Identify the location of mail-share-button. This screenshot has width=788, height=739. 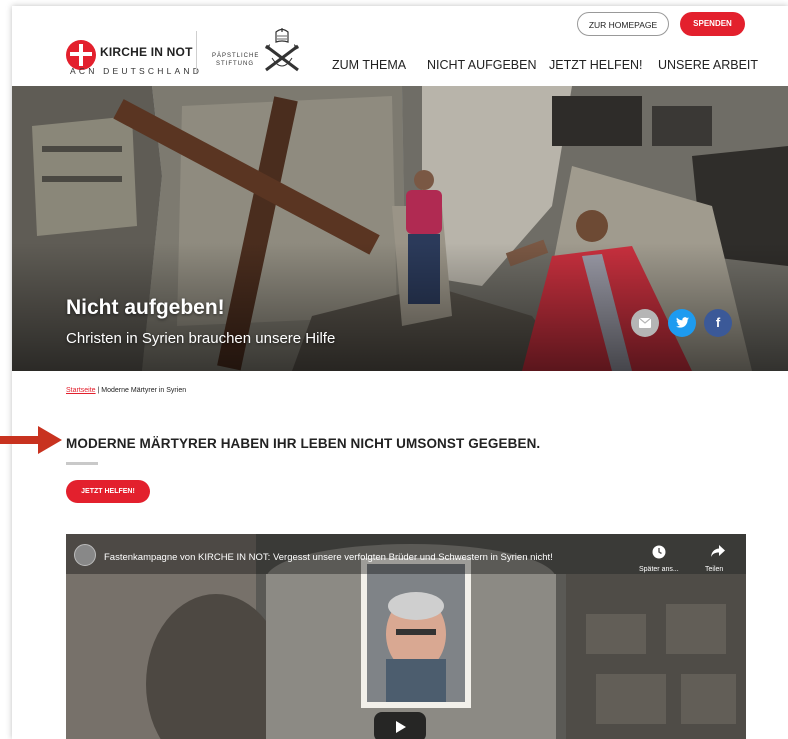
(645, 323).